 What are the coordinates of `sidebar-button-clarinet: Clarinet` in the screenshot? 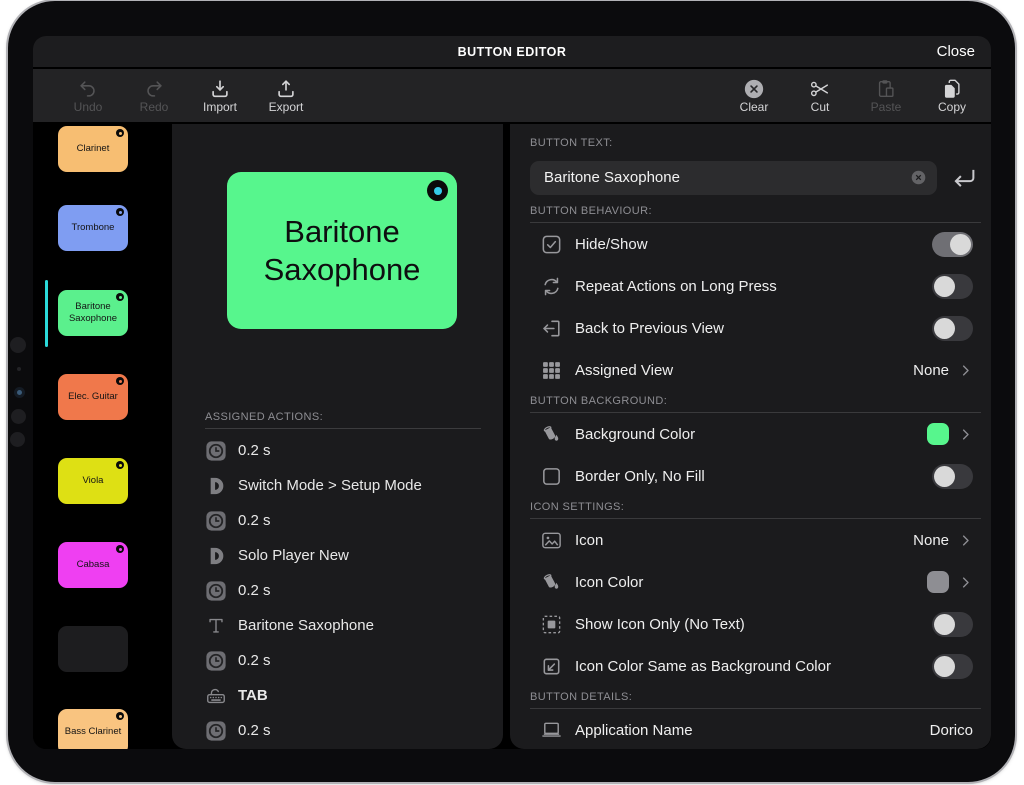 It's located at (93, 149).